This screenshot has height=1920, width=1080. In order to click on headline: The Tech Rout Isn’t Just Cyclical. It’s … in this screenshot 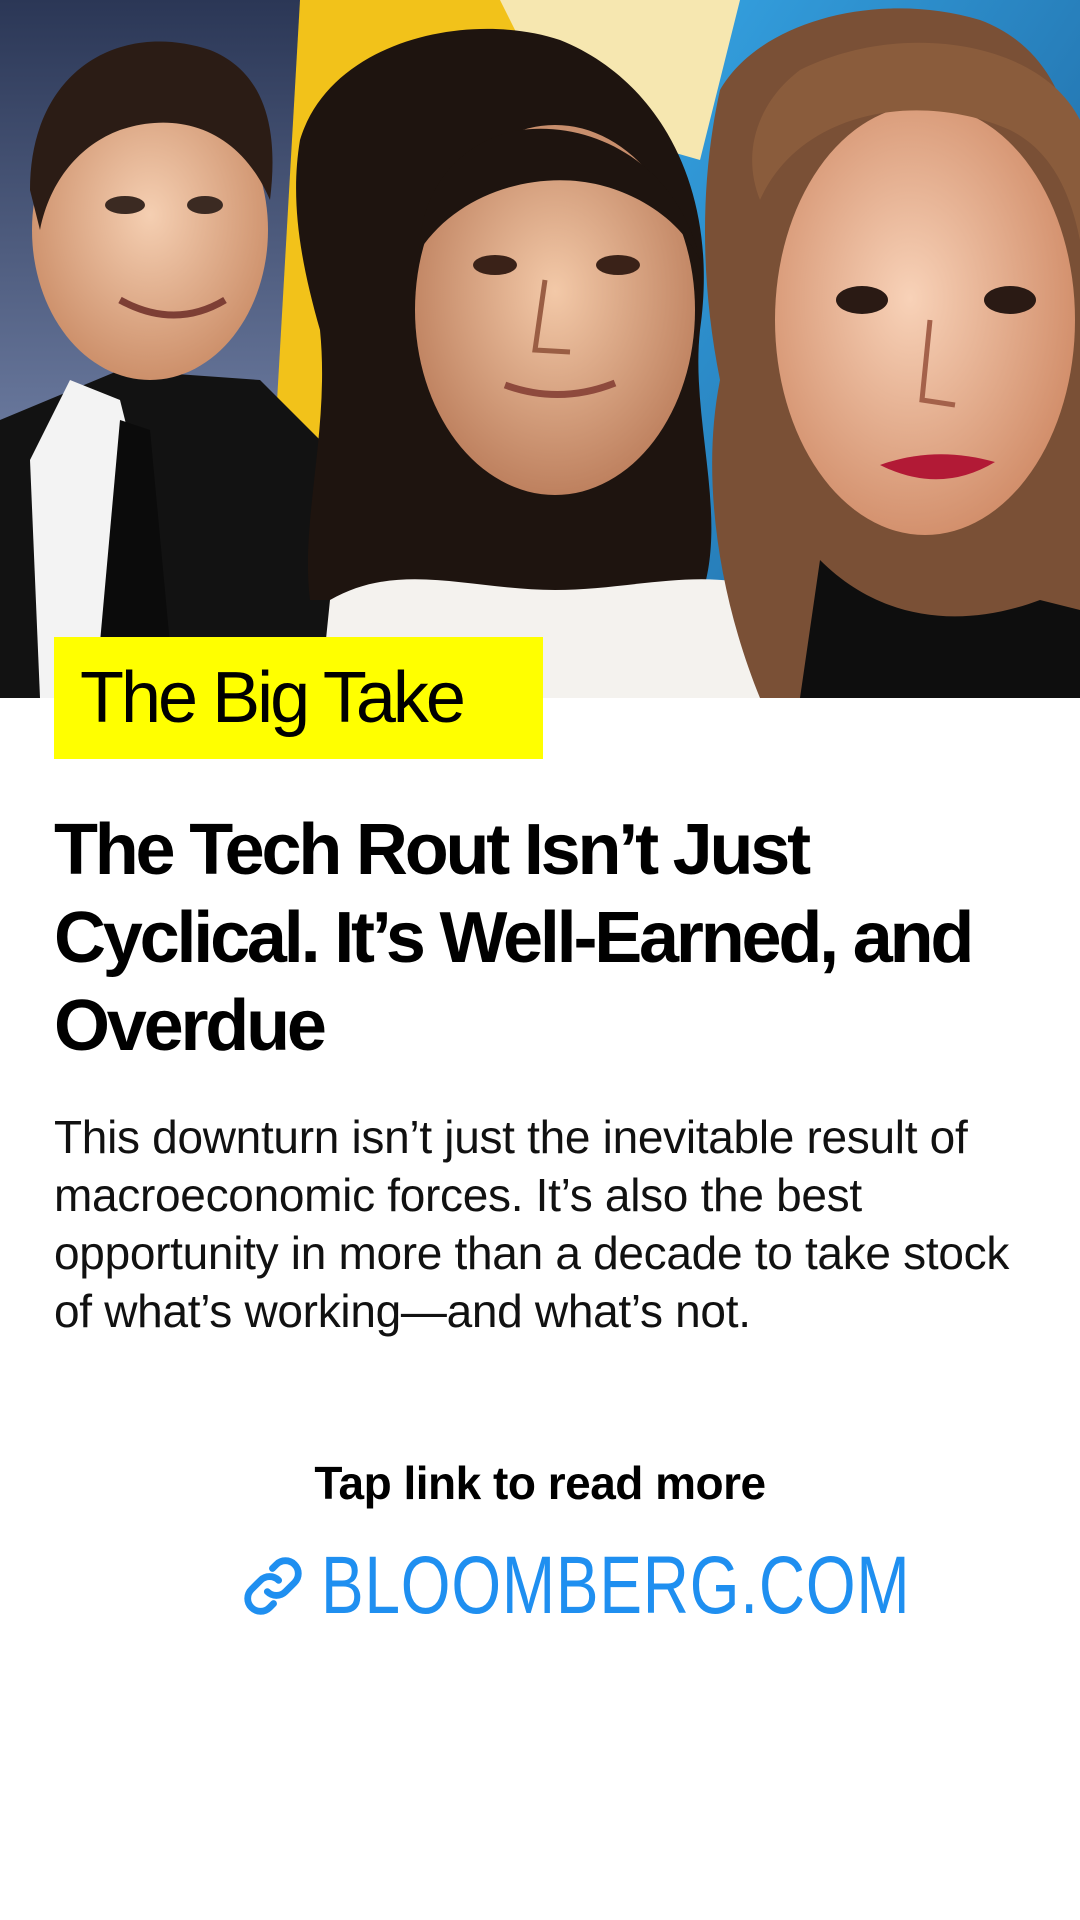, I will do `click(514, 938)`.